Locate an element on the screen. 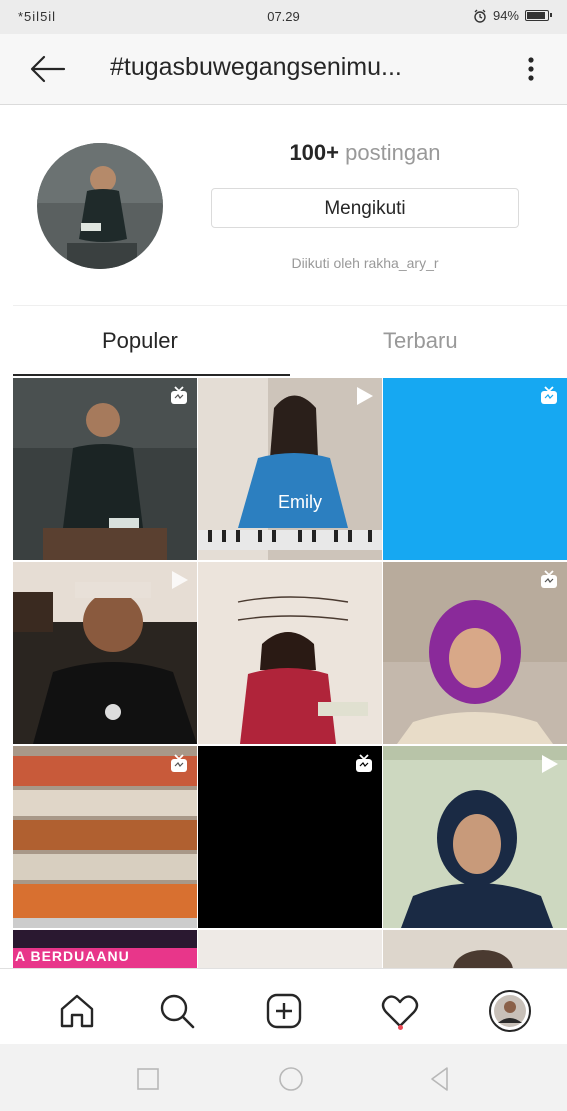 This screenshot has height=1111, width=567. post-count-number: 100+ is located at coordinates (314, 152).